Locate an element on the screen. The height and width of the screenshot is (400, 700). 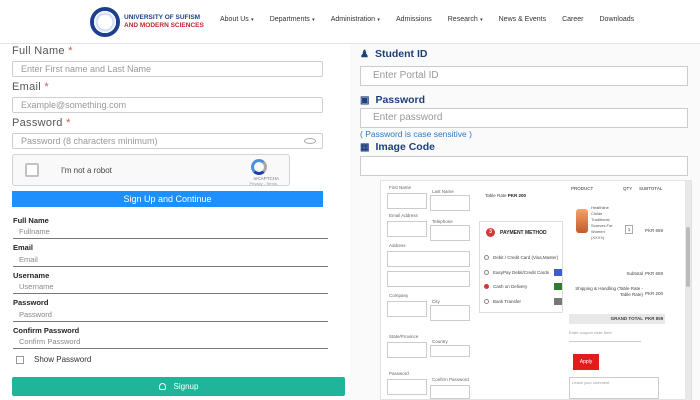
form2-username-label: Username is located at coordinates (31, 275).